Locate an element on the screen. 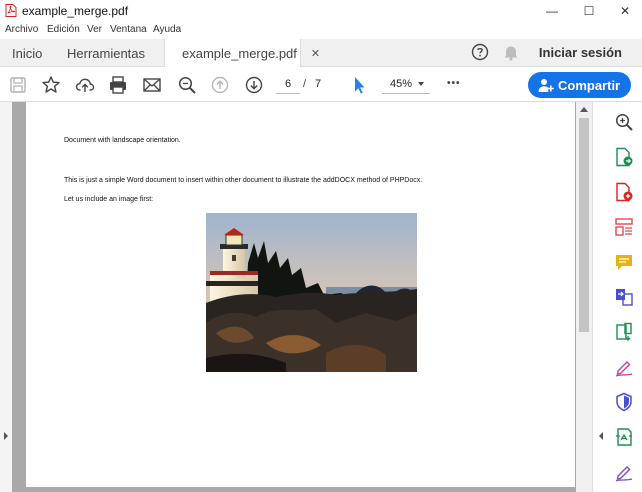  menu-ayuda: Ayuda is located at coordinates (167, 29).